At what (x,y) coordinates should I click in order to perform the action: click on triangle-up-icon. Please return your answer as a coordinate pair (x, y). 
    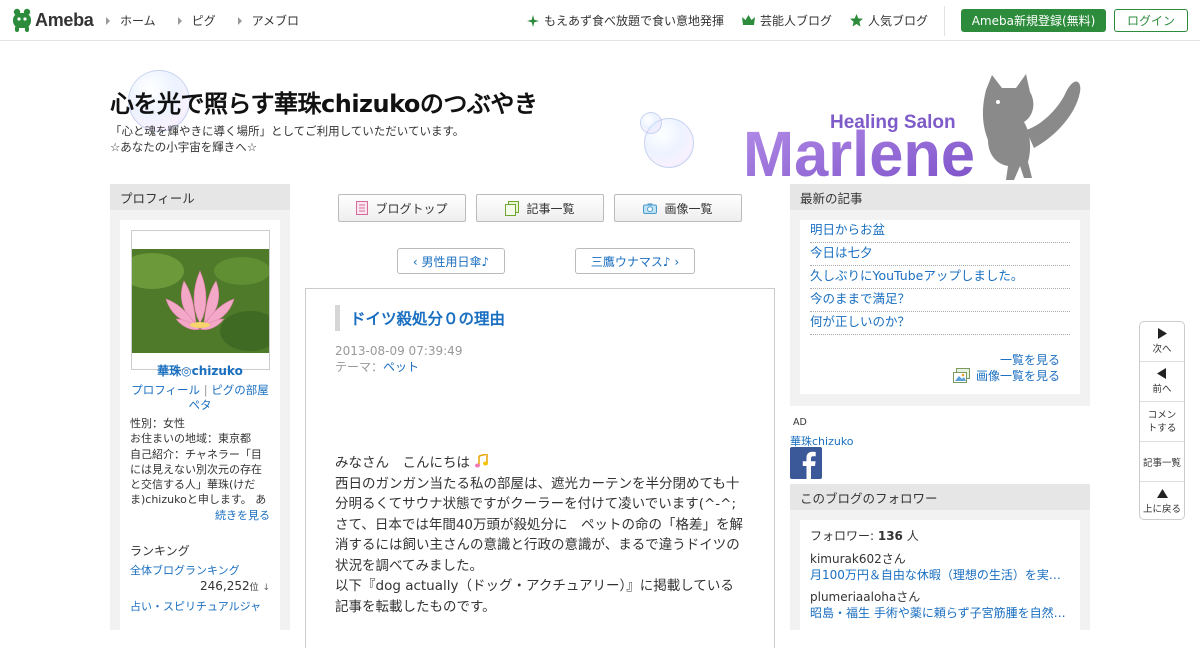
    Looking at the image, I should click on (1162, 493).